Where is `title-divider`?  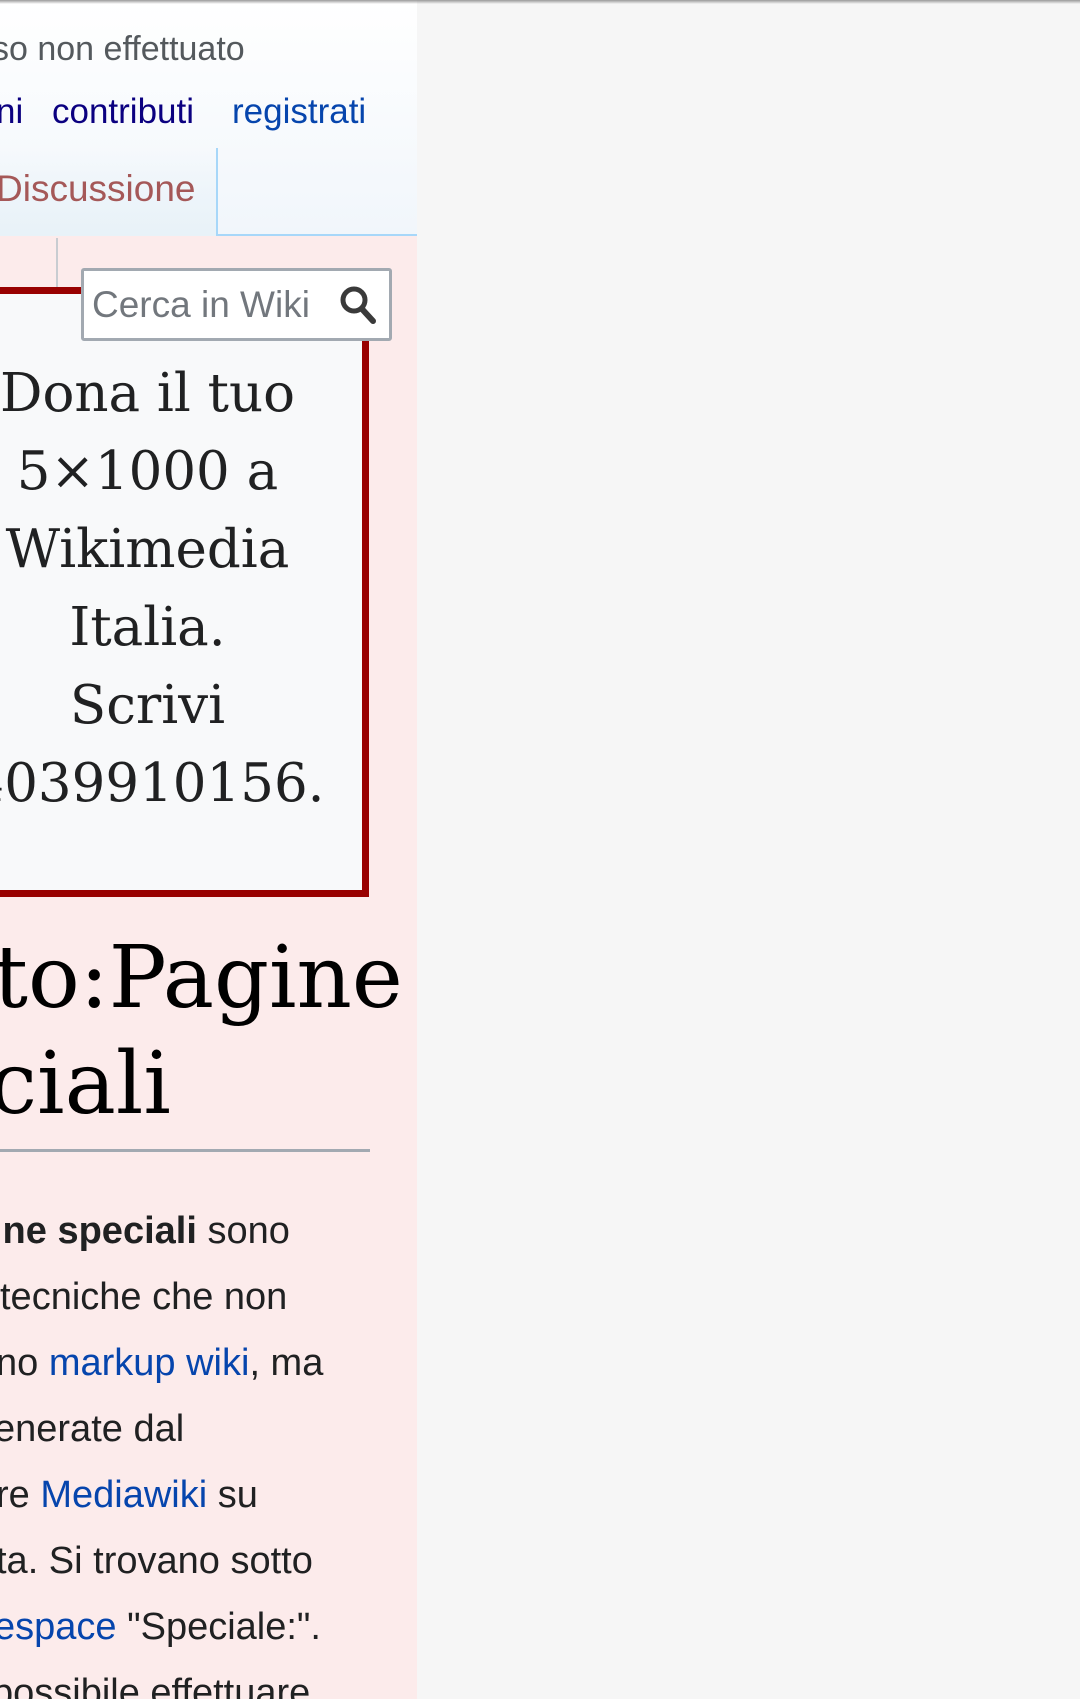
title-divider is located at coordinates (185, 1150).